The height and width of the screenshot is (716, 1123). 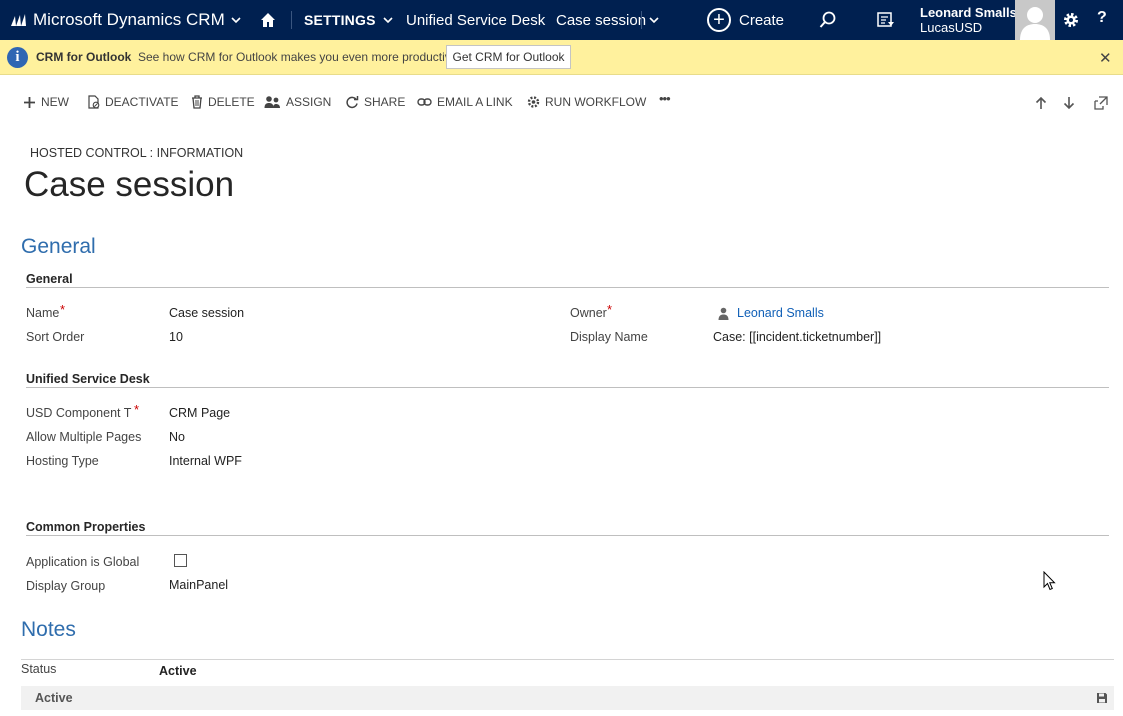 I want to click on nav-record-case-session: Case session, so click(x=601, y=20).